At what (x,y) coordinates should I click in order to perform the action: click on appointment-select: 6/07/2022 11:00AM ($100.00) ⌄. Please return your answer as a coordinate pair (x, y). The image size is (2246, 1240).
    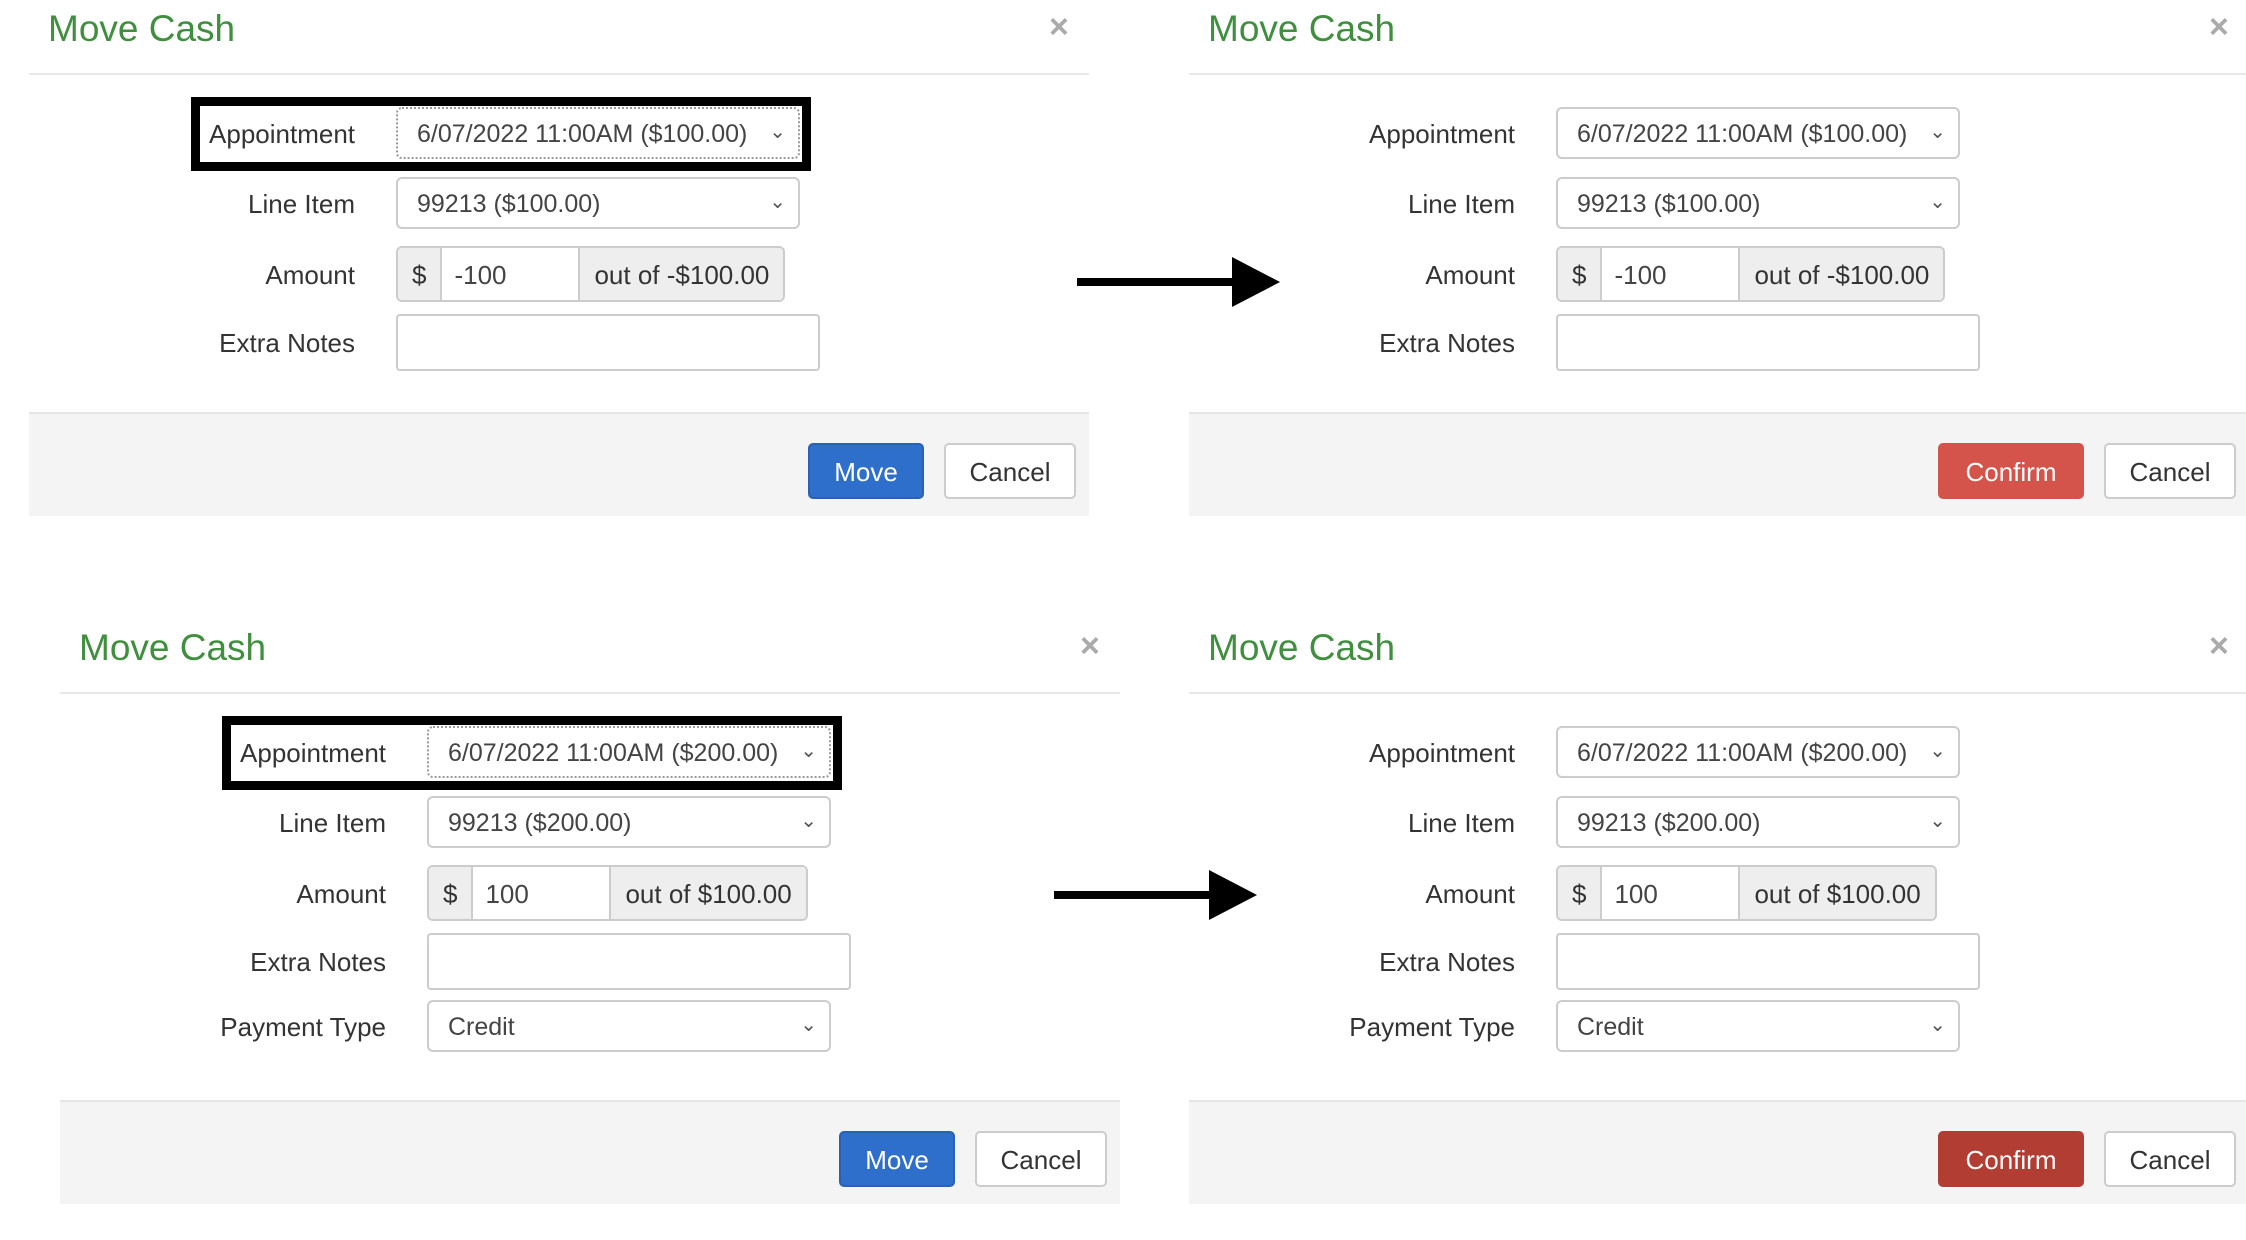
    Looking at the image, I should click on (1758, 133).